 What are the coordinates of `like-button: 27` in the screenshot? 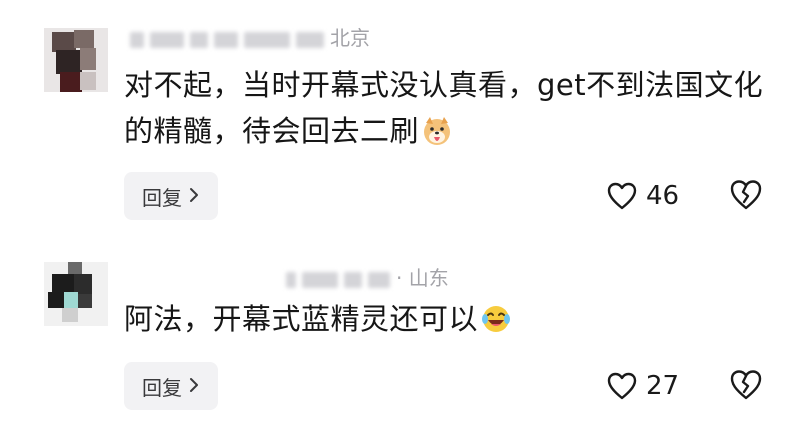 It's located at (642, 386).